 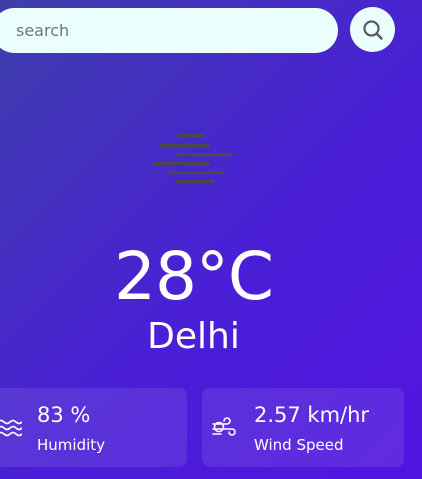 What do you see at coordinates (224, 426) in the screenshot?
I see `wind-icon` at bounding box center [224, 426].